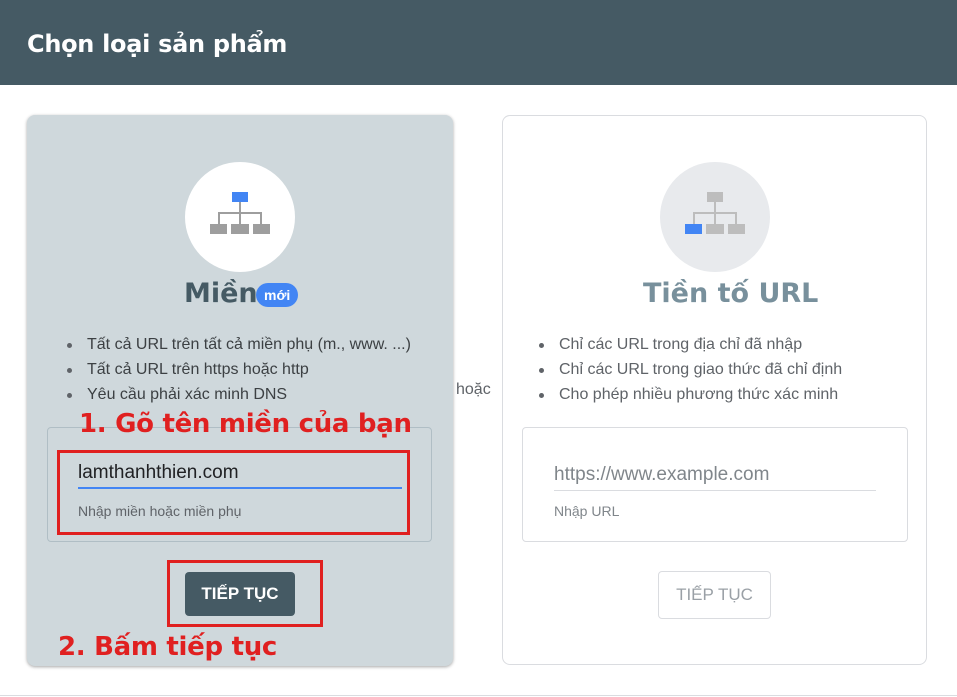 The width and height of the screenshot is (957, 697). What do you see at coordinates (245, 593) in the screenshot?
I see `annotation-button-highlight` at bounding box center [245, 593].